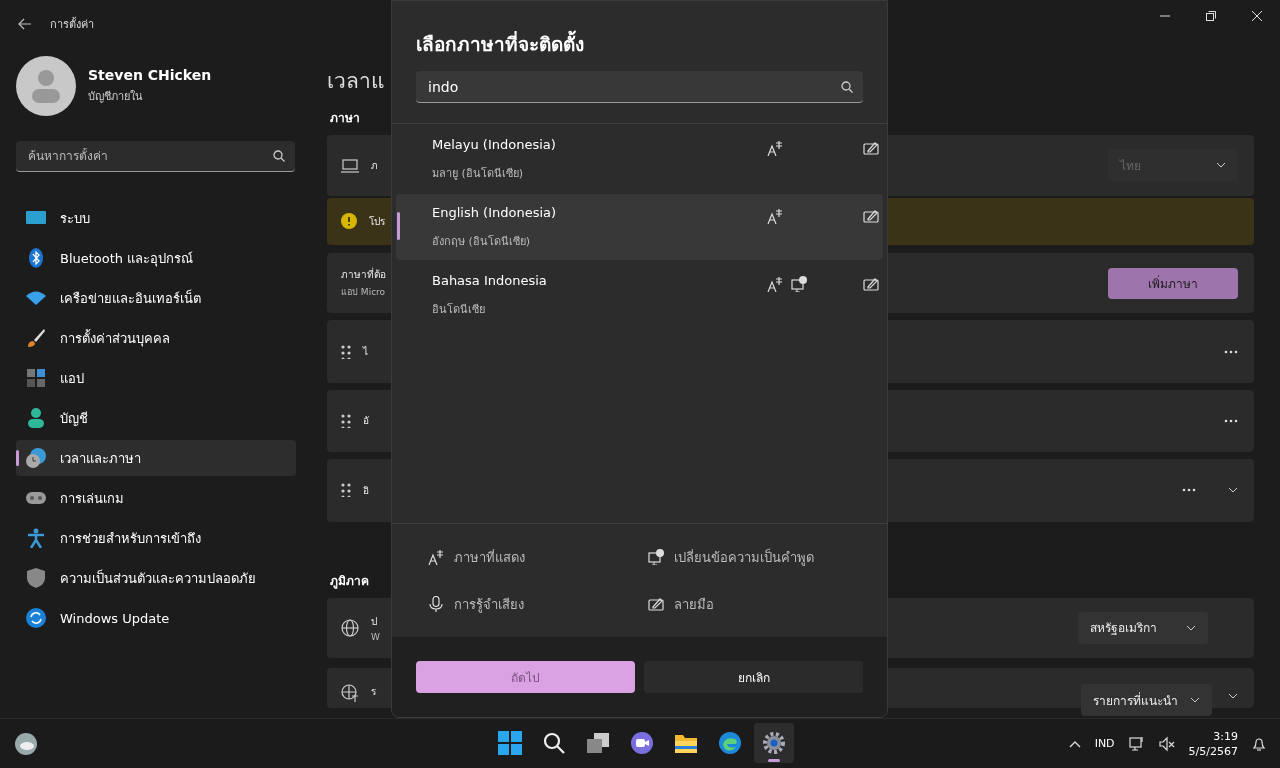 This screenshot has width=1280, height=768. Describe the element at coordinates (36, 258) in the screenshot. I see `bluetooth-icon` at that location.